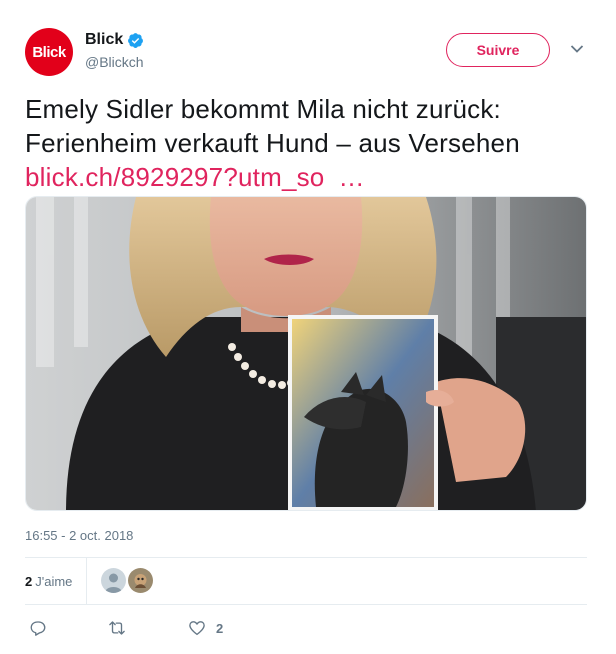  I want to click on tweet-text-line-1: Emely Sidler bekommt Mila nicht zurück:, so click(263, 109).